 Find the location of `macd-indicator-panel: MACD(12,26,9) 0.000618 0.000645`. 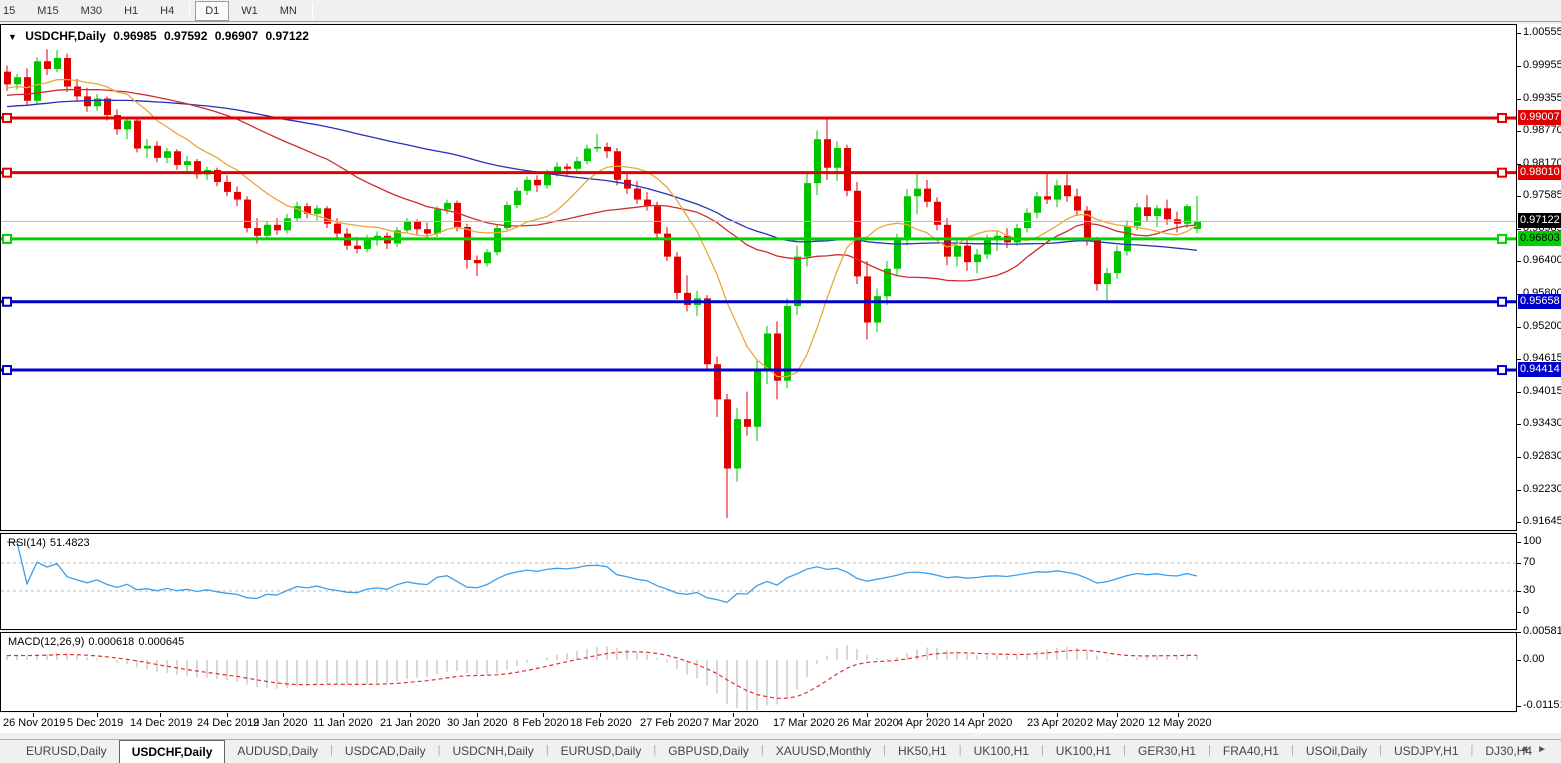

macd-indicator-panel: MACD(12,26,9) 0.000618 0.000645 is located at coordinates (758, 672).